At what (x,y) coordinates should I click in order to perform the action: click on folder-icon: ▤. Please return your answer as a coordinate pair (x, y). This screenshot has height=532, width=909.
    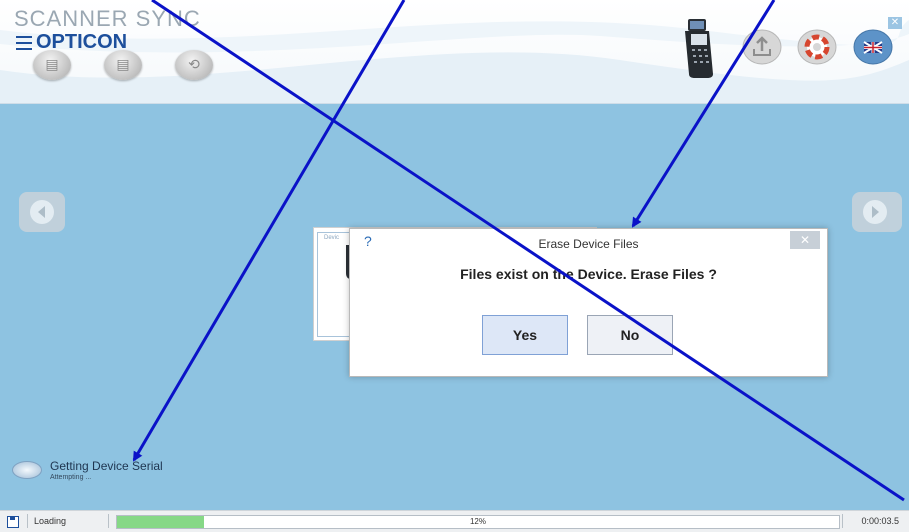
    Looking at the image, I should click on (52, 65).